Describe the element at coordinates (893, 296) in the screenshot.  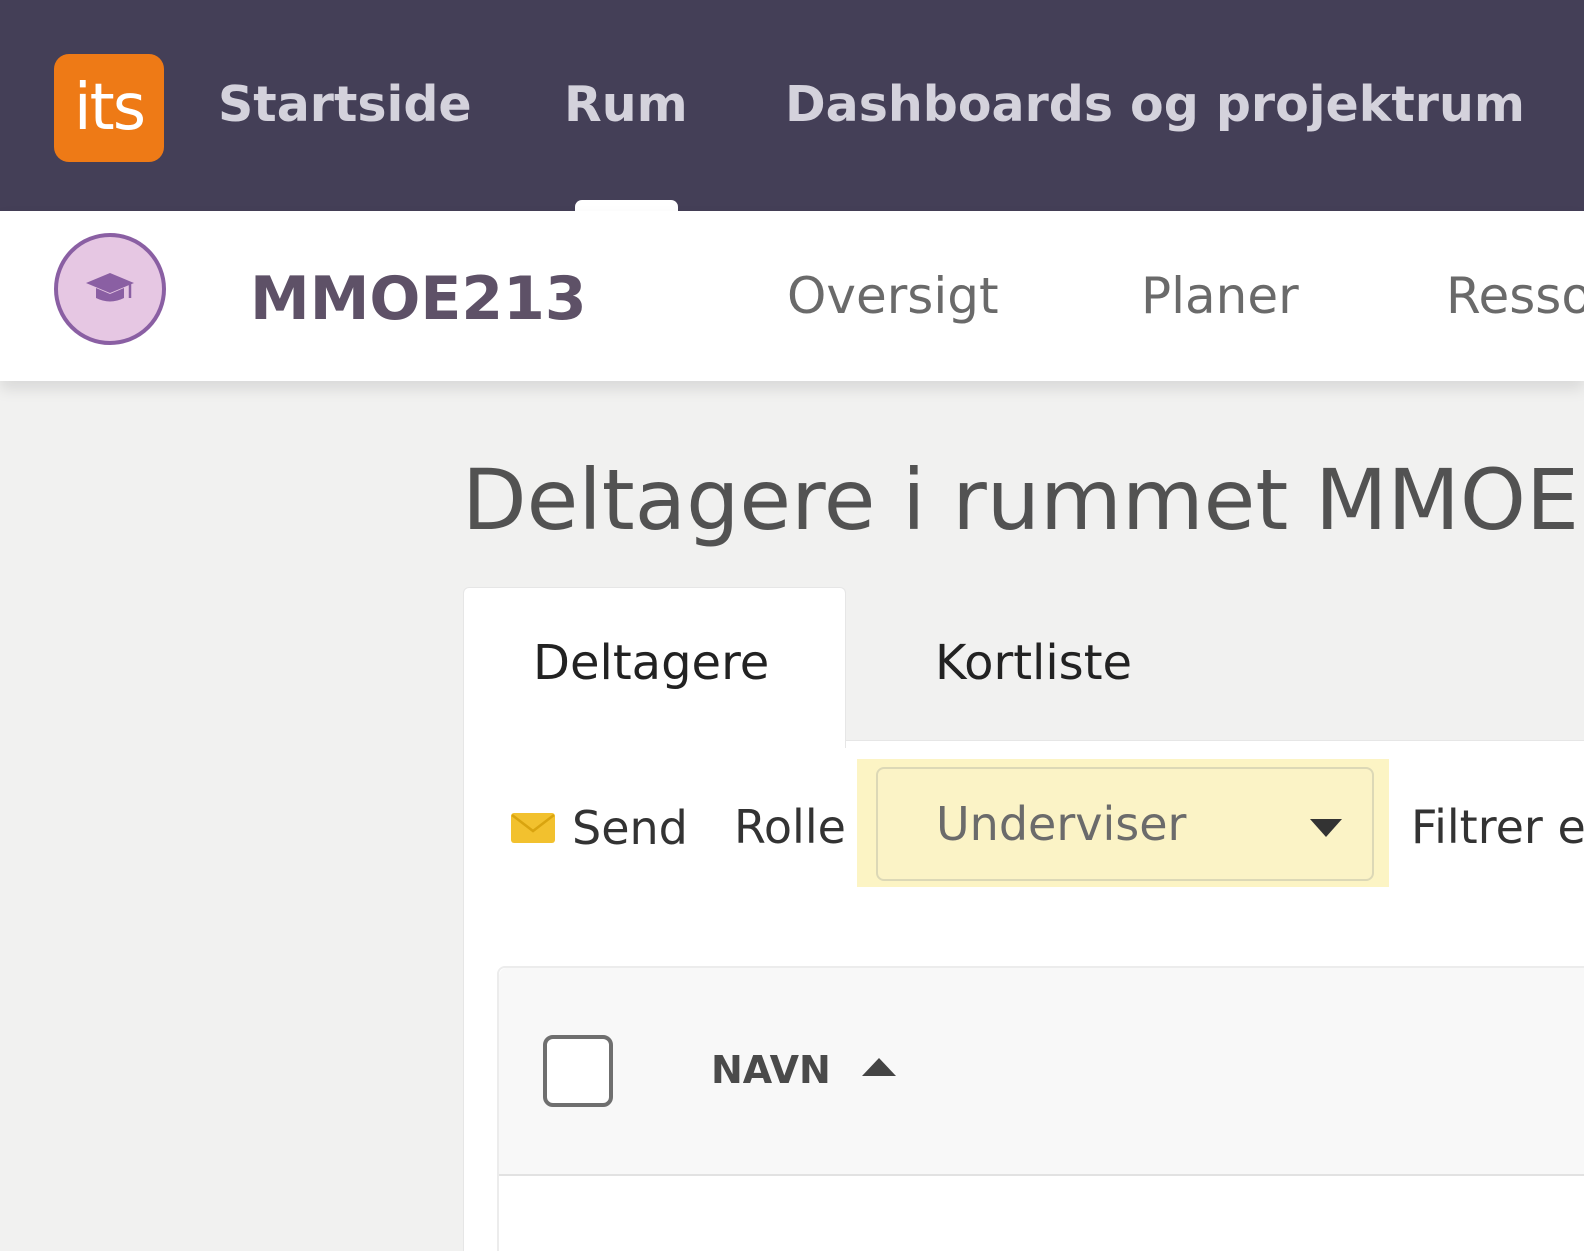
I see `room-tab-oversigt: Oversigt` at that location.